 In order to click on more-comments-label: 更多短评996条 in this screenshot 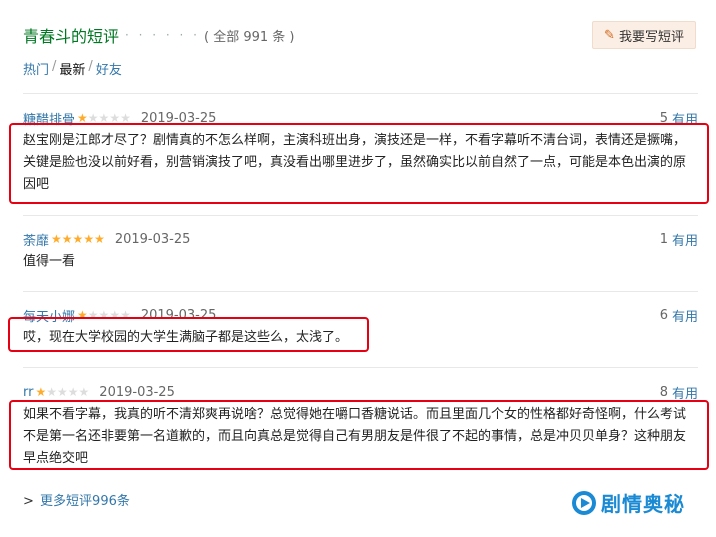, I will do `click(85, 501)`.